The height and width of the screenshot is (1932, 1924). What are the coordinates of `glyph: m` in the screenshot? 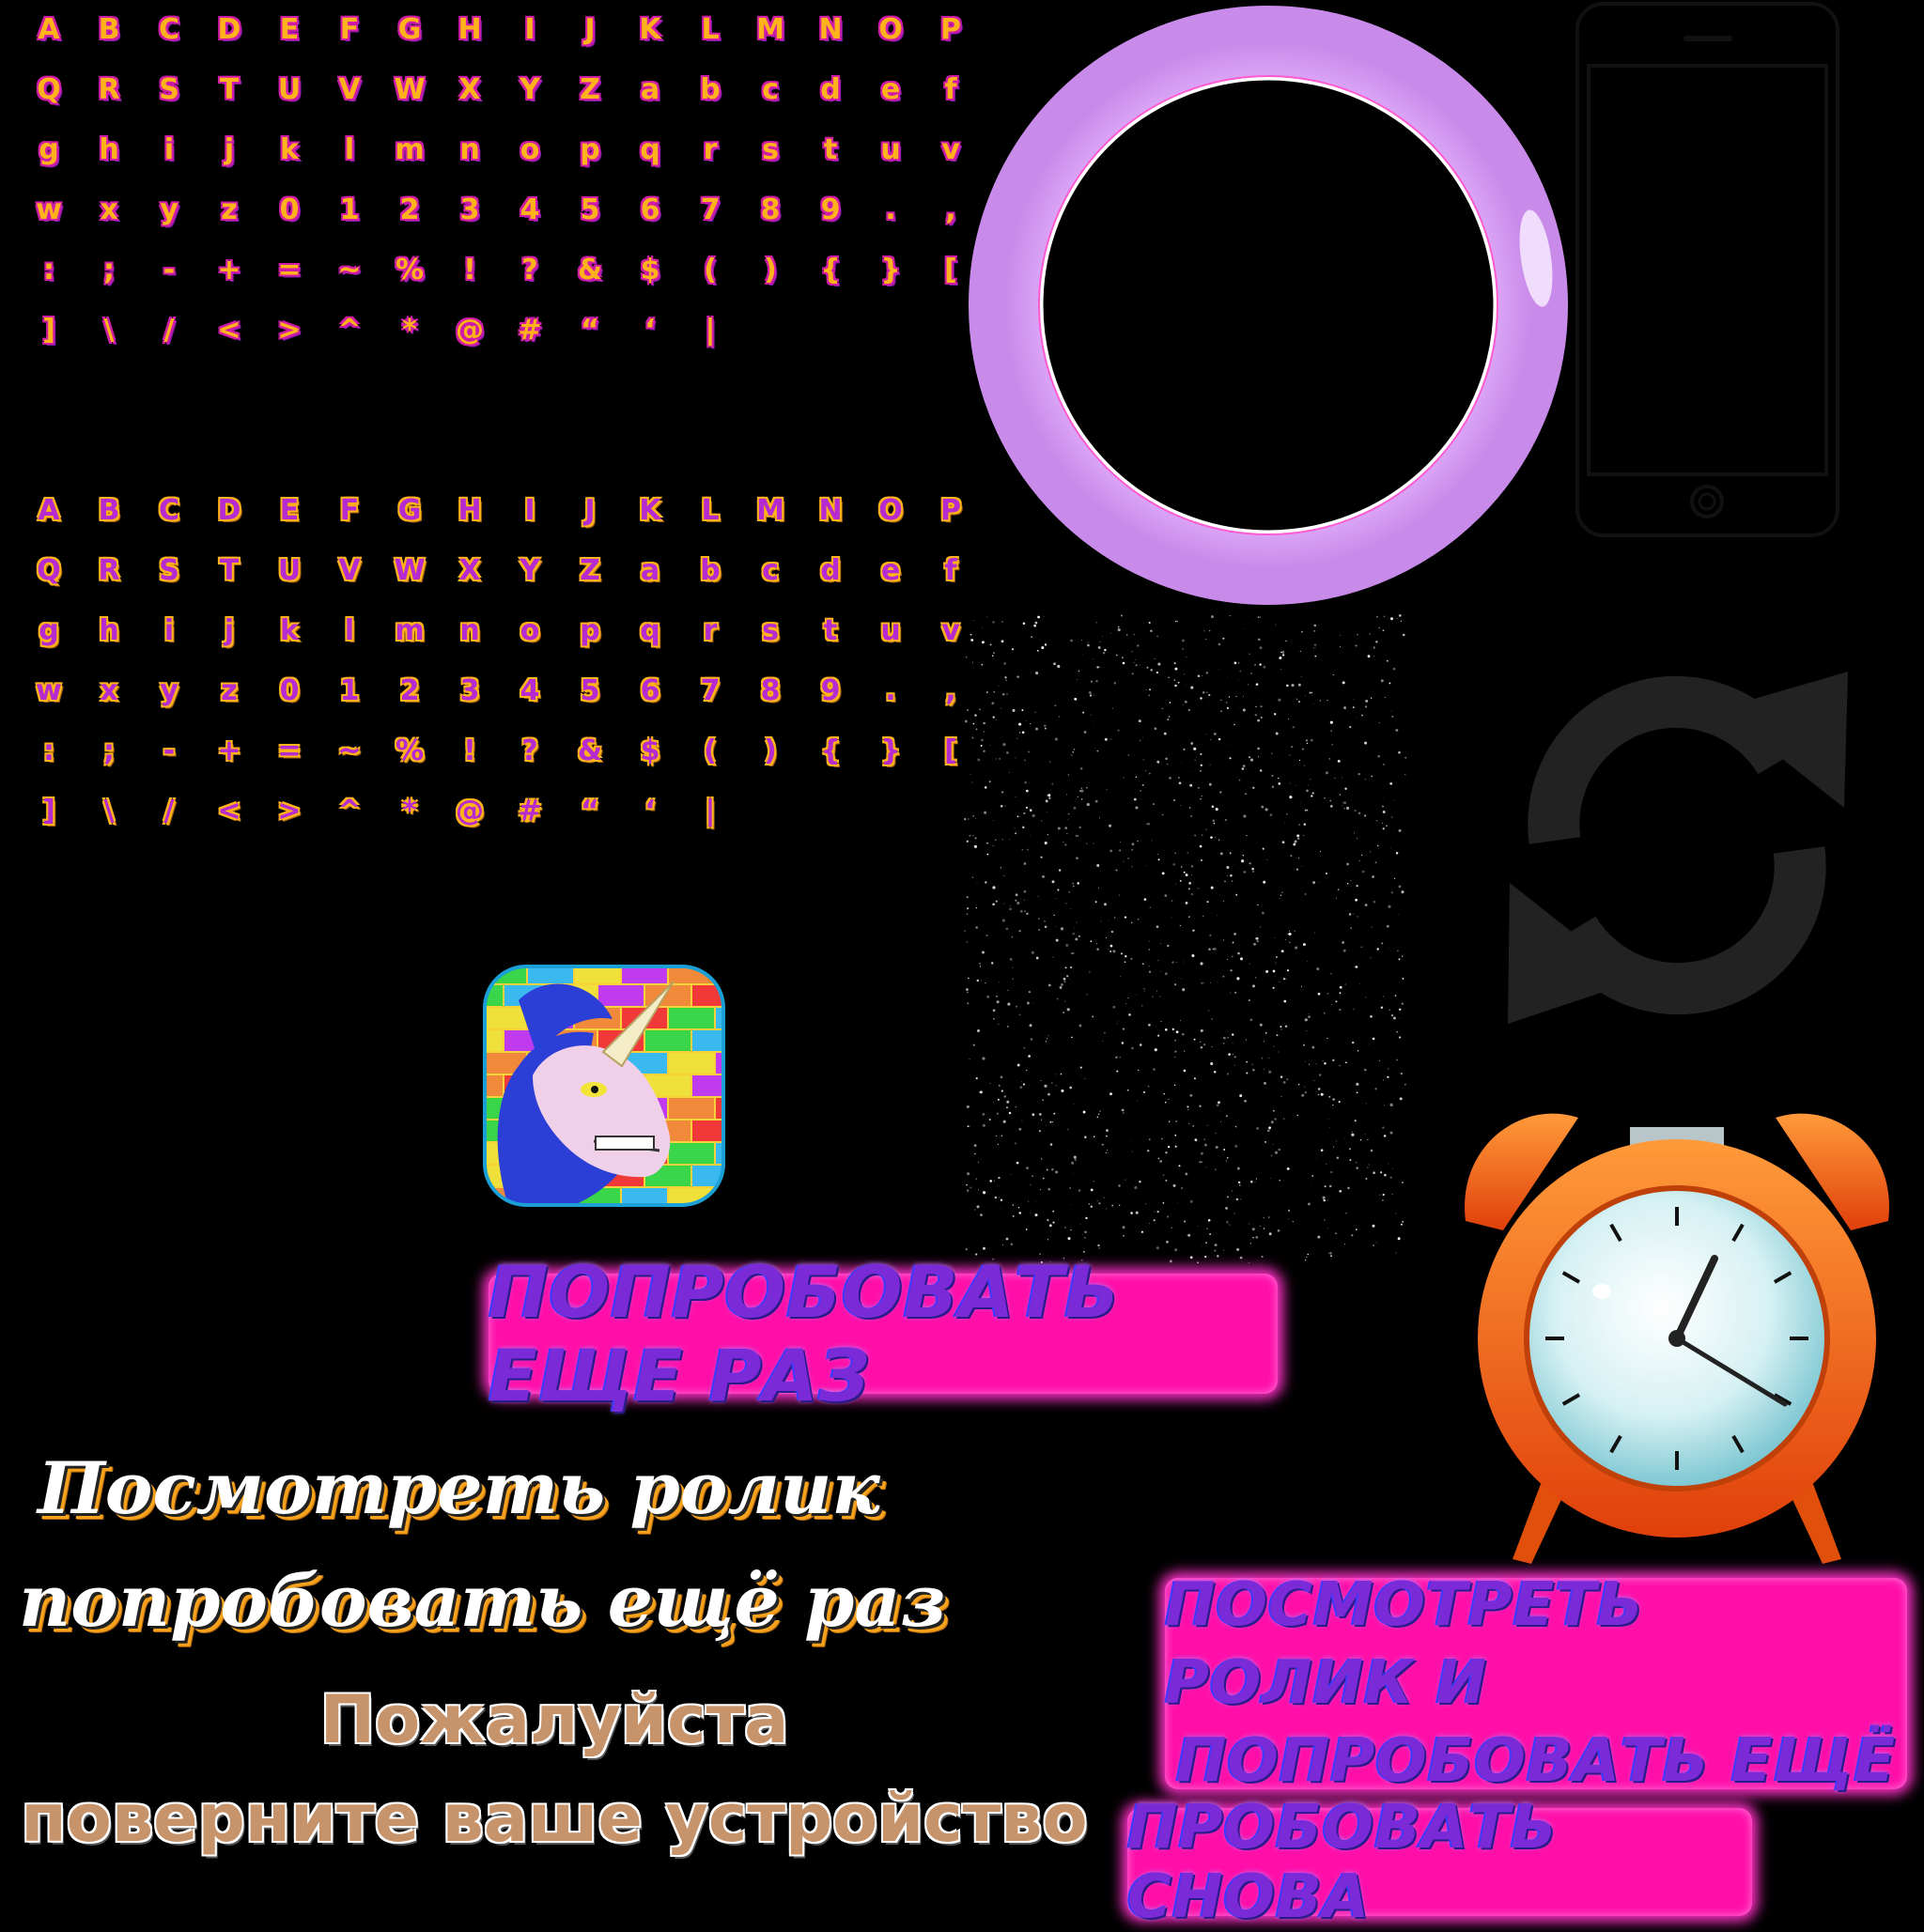 It's located at (410, 630).